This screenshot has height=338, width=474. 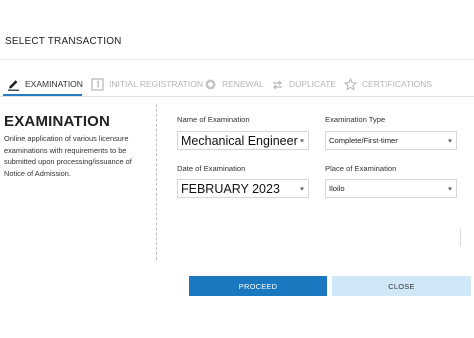 What do you see at coordinates (460, 237) in the screenshot?
I see `scrollbar` at bounding box center [460, 237].